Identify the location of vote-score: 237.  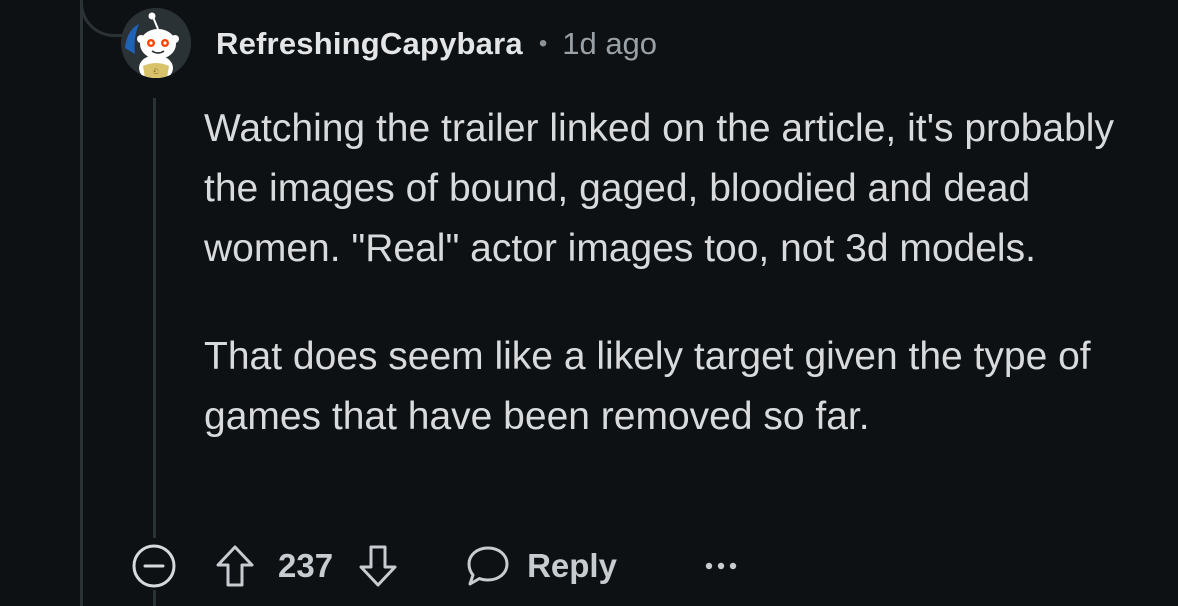
(306, 565).